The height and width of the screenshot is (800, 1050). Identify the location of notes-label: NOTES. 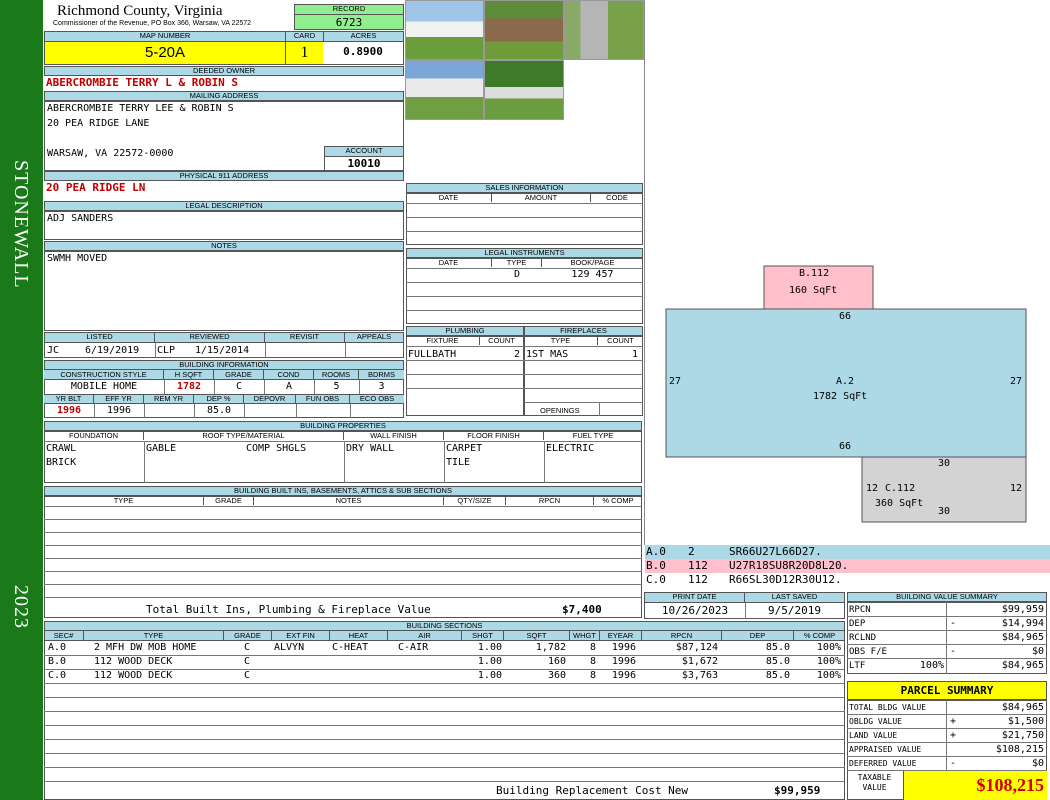
(224, 246).